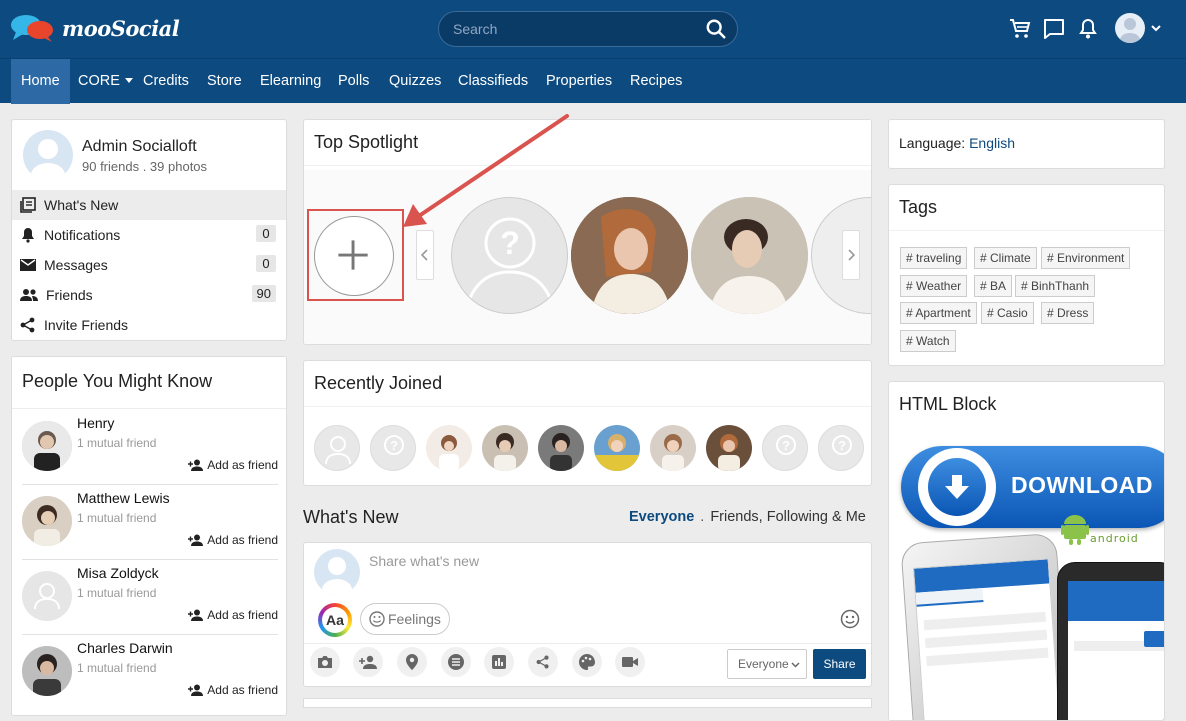 This screenshot has width=1186, height=721. Describe the element at coordinates (661, 517) in the screenshot. I see `filter-everyone: Everyone` at that location.